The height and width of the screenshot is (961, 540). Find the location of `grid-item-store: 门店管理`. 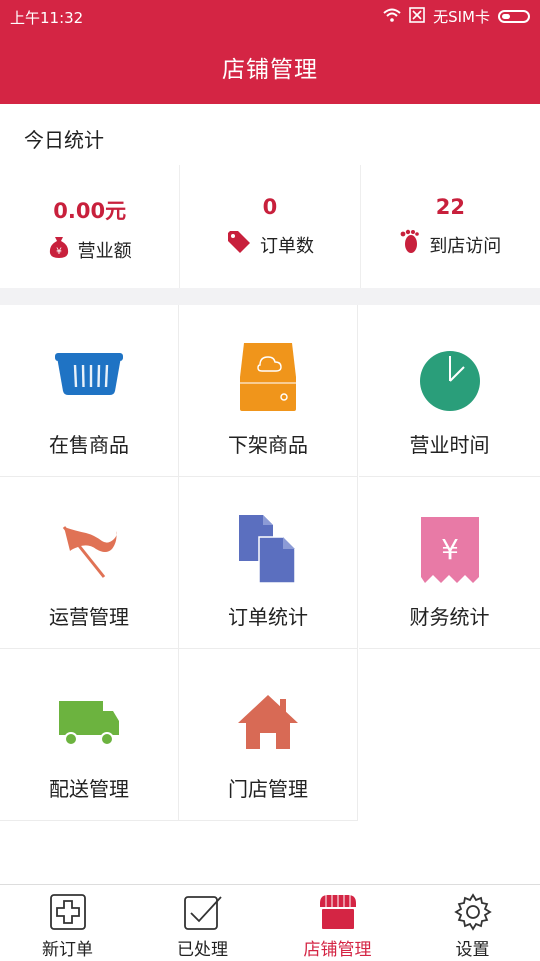

grid-item-store: 门店管理 is located at coordinates (268, 735).